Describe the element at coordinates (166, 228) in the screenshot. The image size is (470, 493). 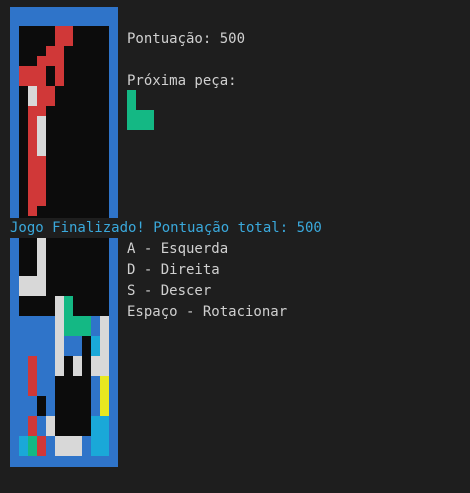
I see `game-over-text: Jogo Finalizado! Pontuação total: 500` at that location.